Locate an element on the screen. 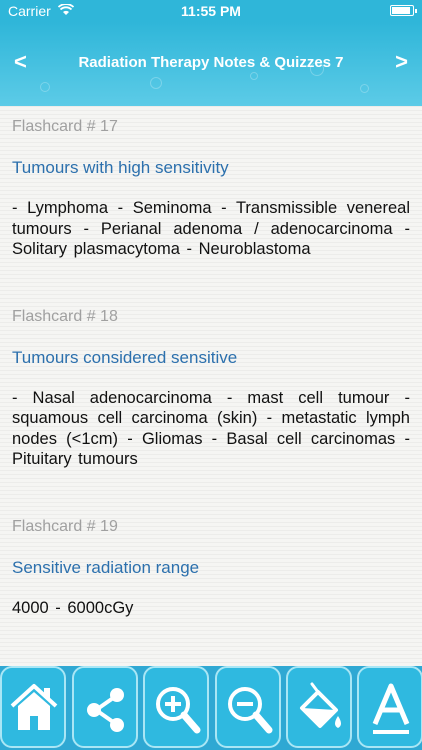 This screenshot has width=422, height=750. font-size-button is located at coordinates (389, 707).